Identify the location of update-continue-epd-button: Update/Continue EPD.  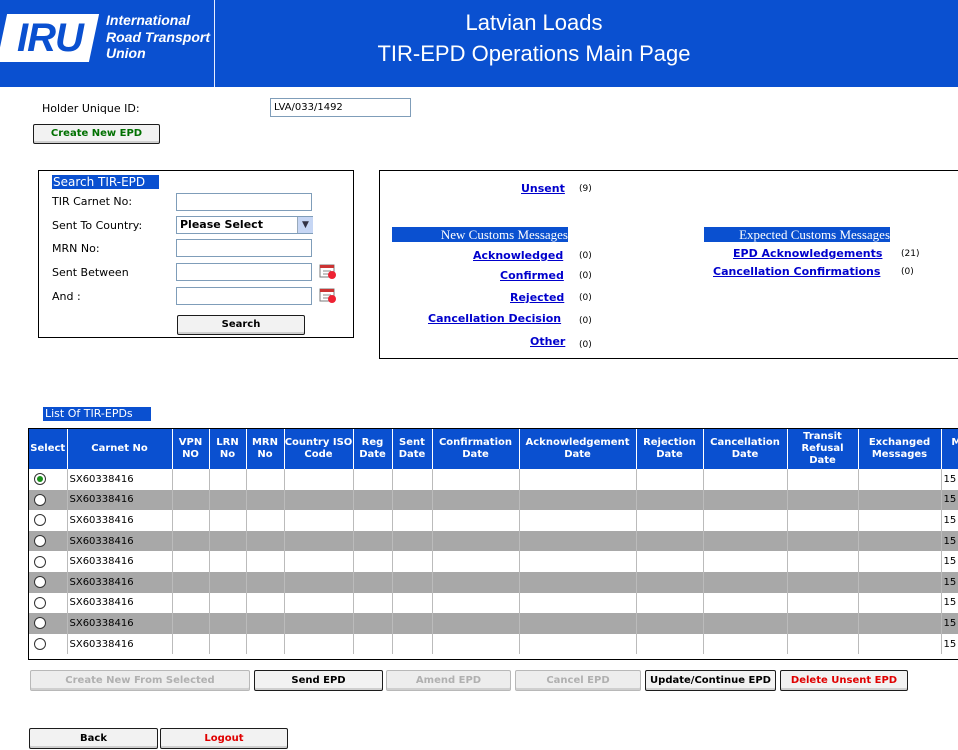
(710, 680).